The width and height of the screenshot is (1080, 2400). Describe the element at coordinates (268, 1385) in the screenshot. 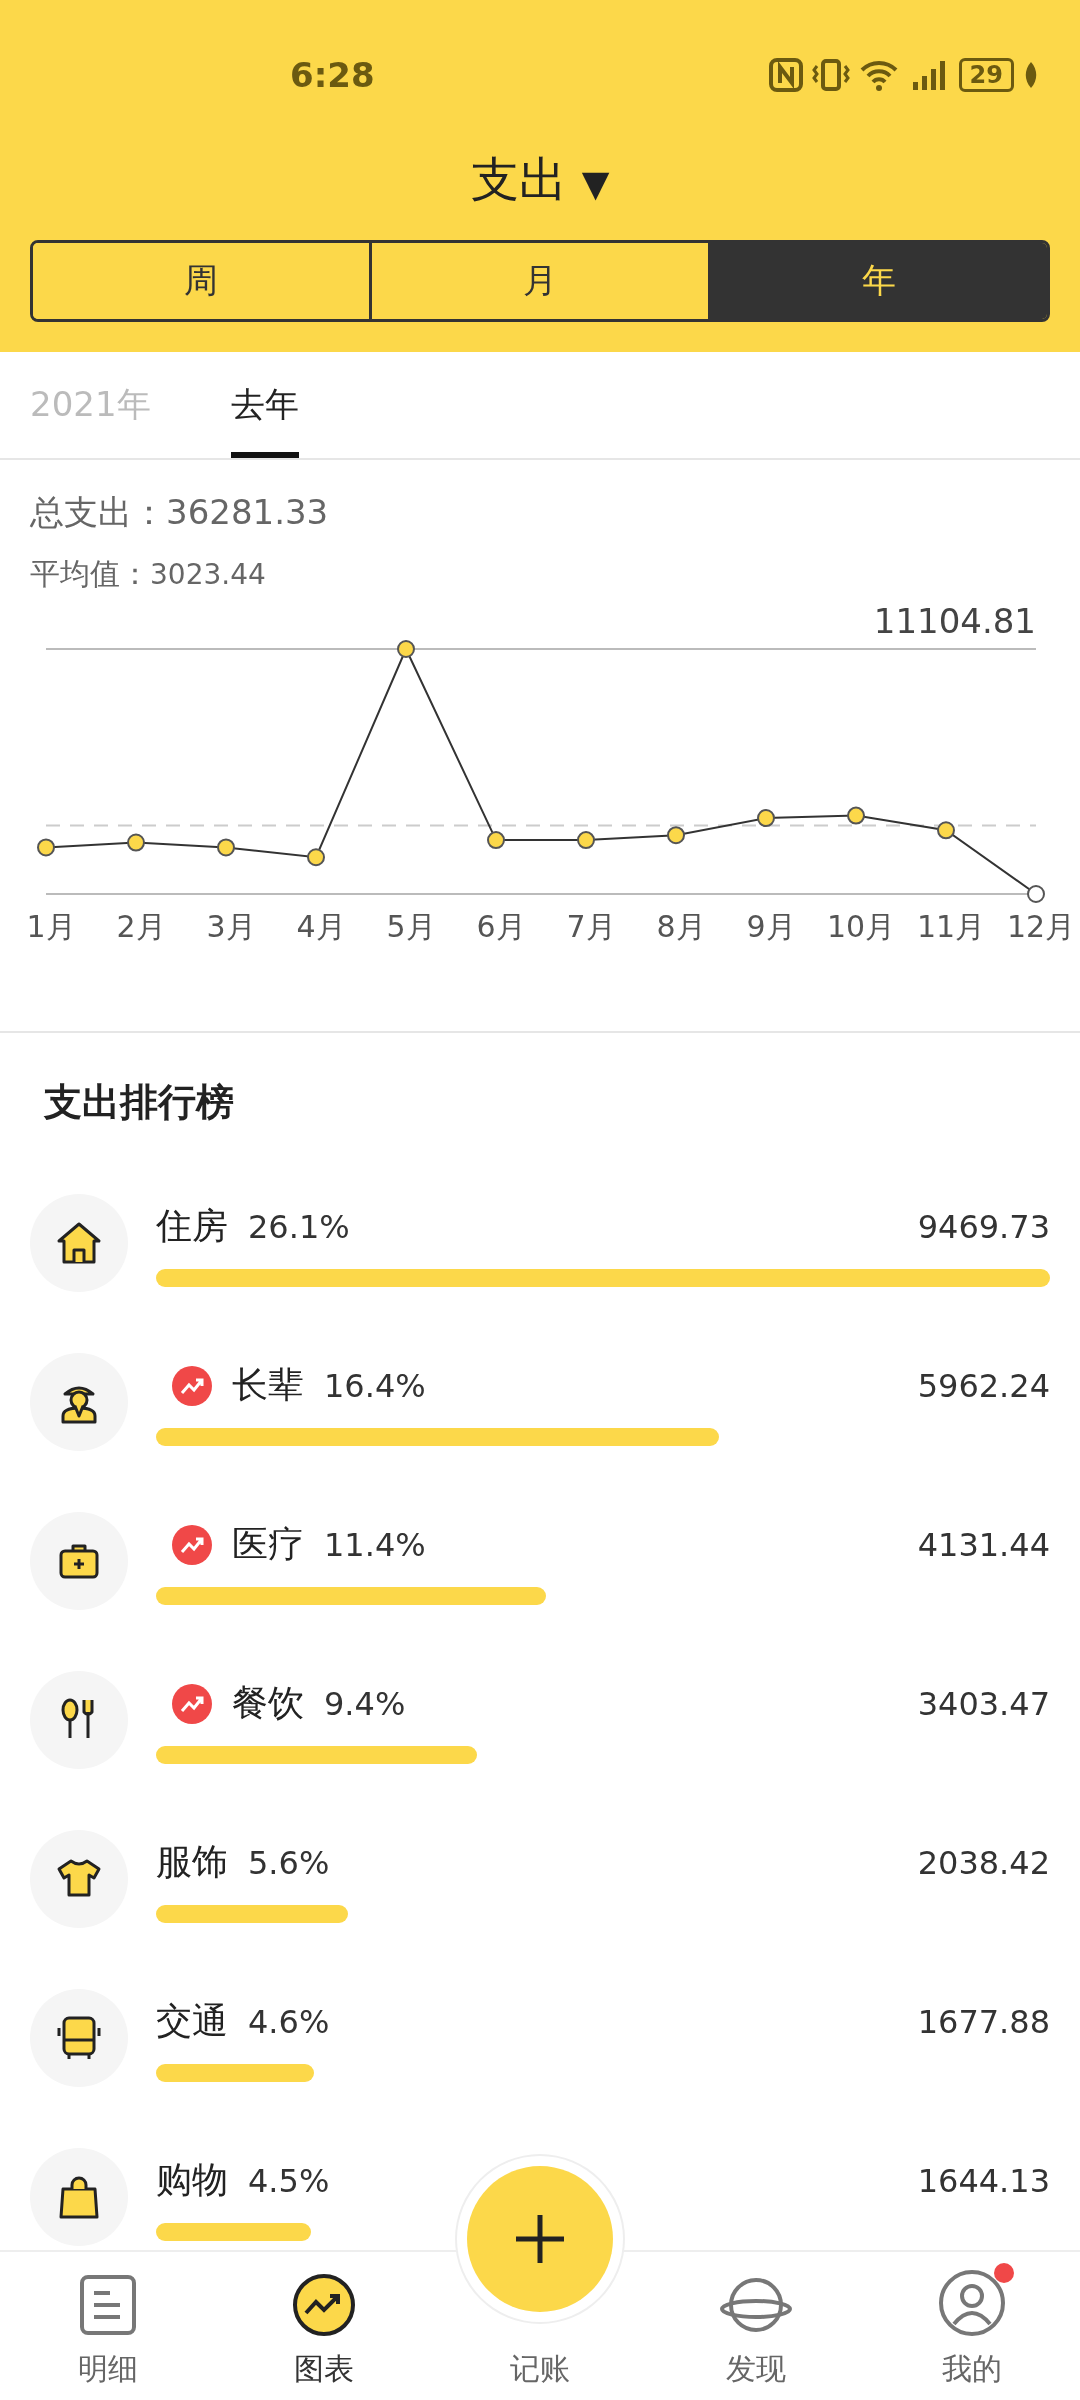

I see `category-name: 长辈` at that location.